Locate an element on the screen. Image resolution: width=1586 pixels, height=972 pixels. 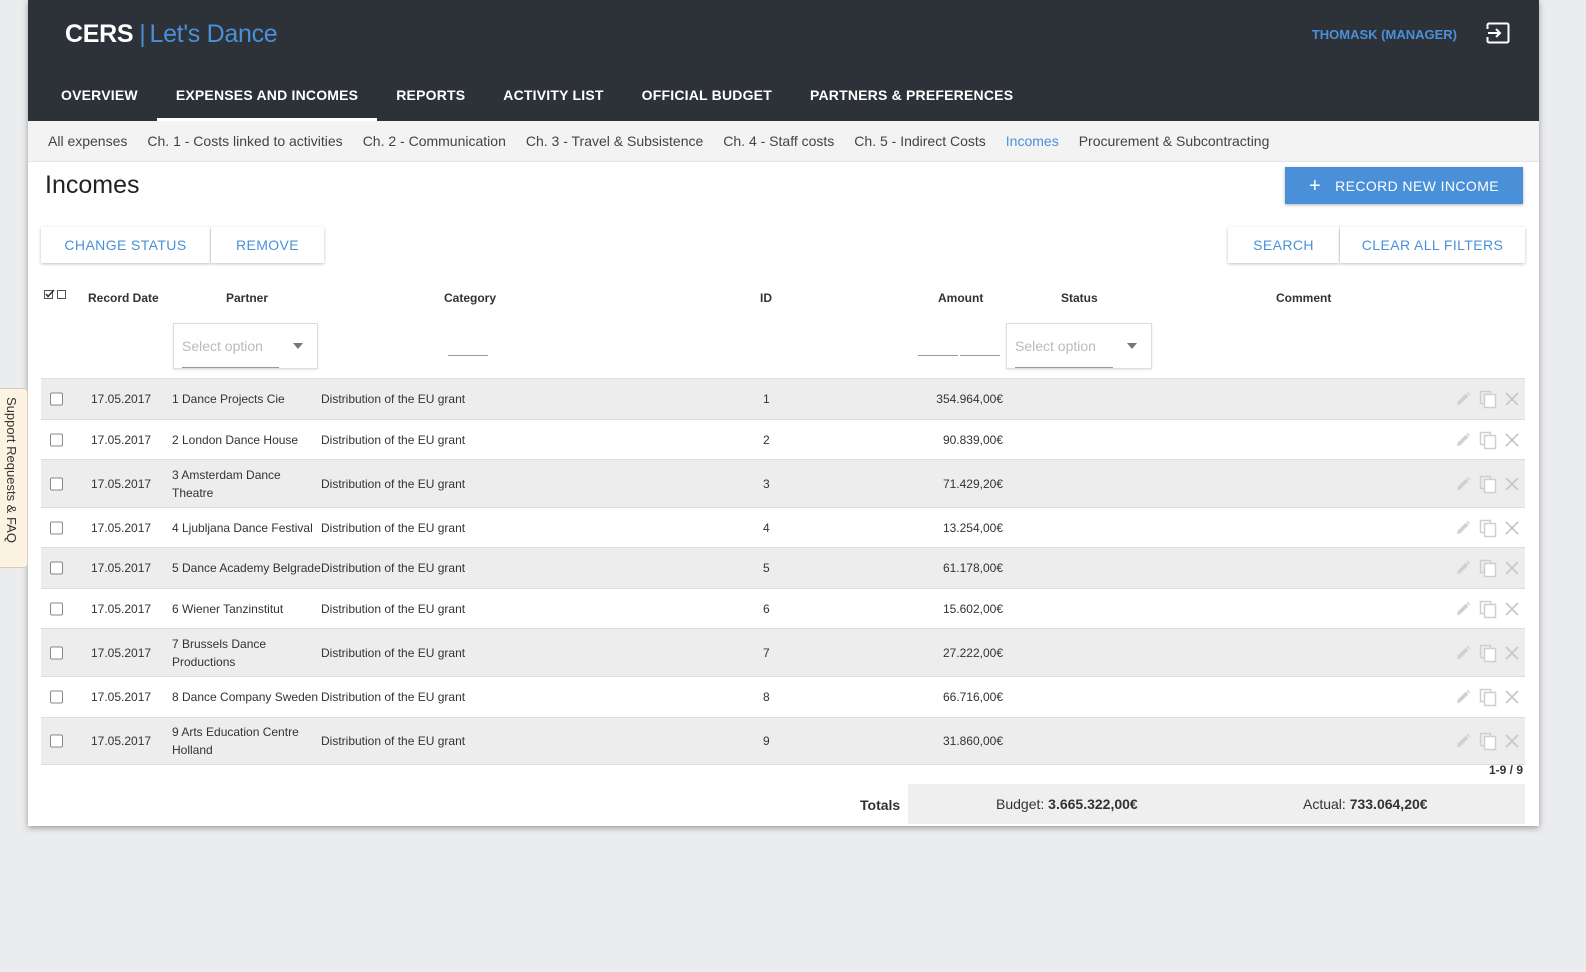
nav-item-official-budget: OFFICIAL BUDGET is located at coordinates (707, 104).